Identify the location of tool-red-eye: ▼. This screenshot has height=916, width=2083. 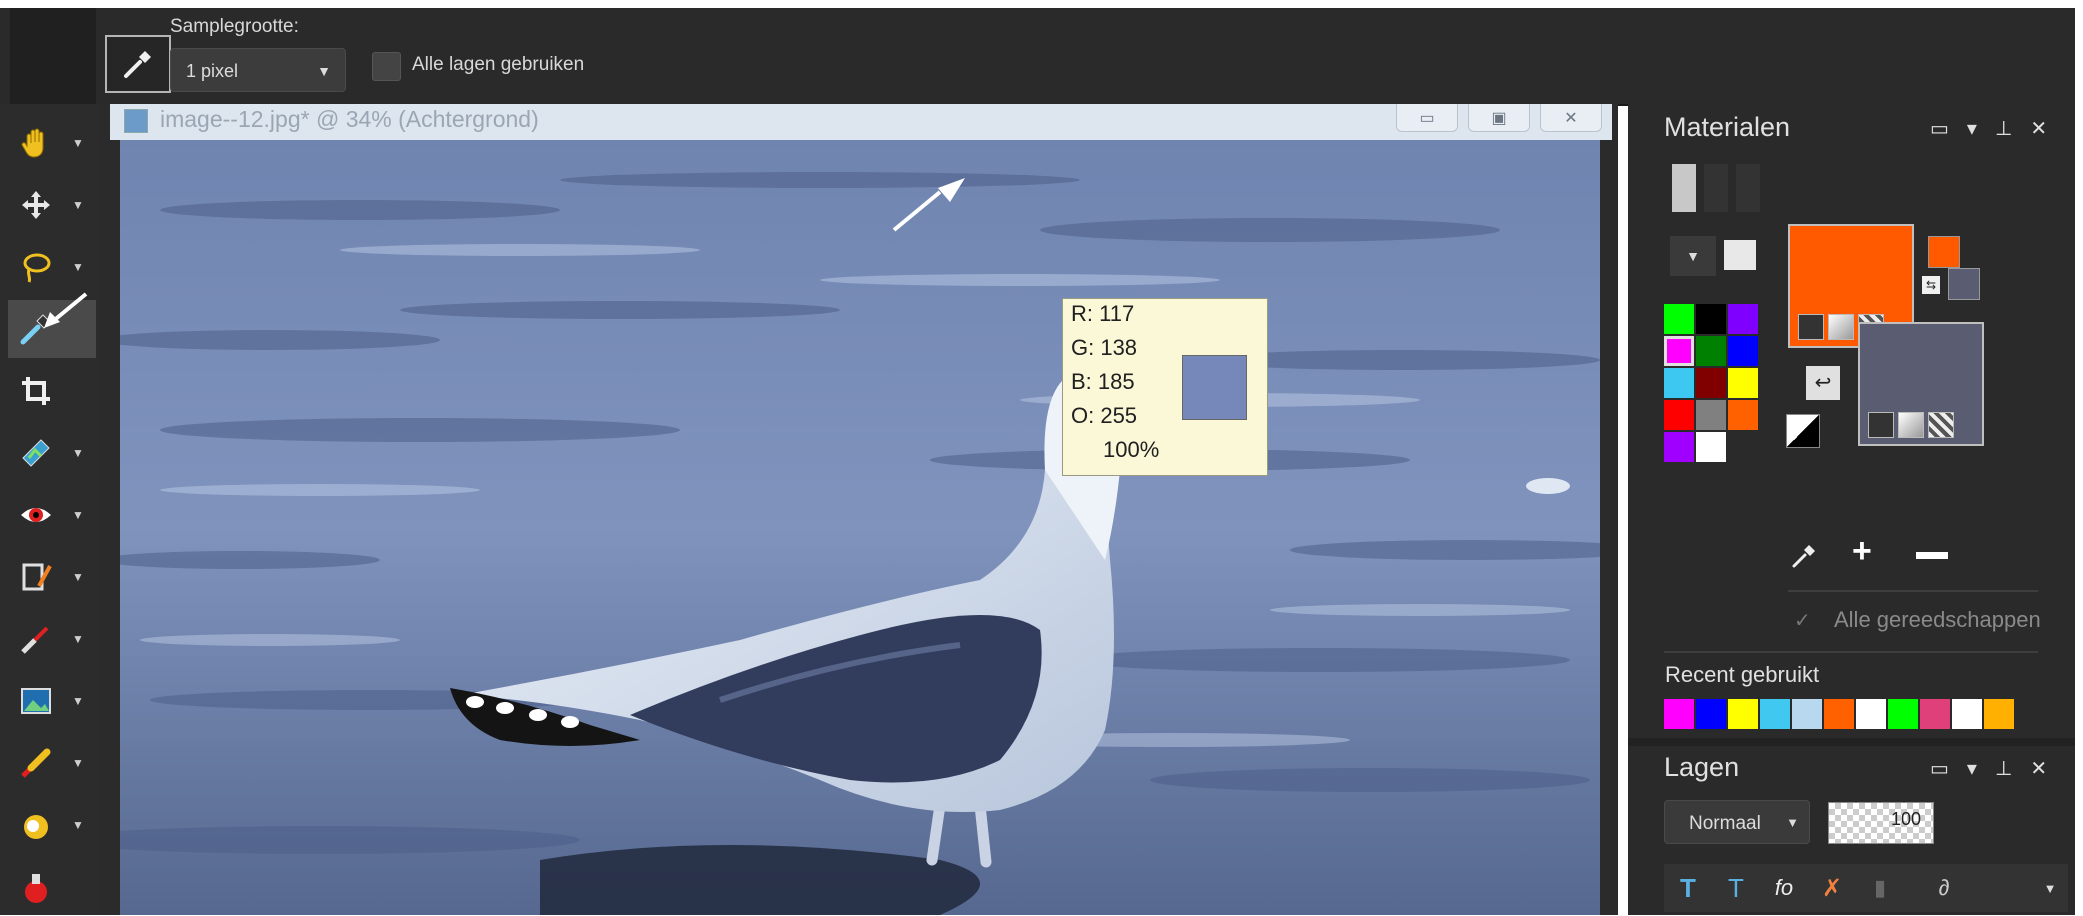
(52, 515).